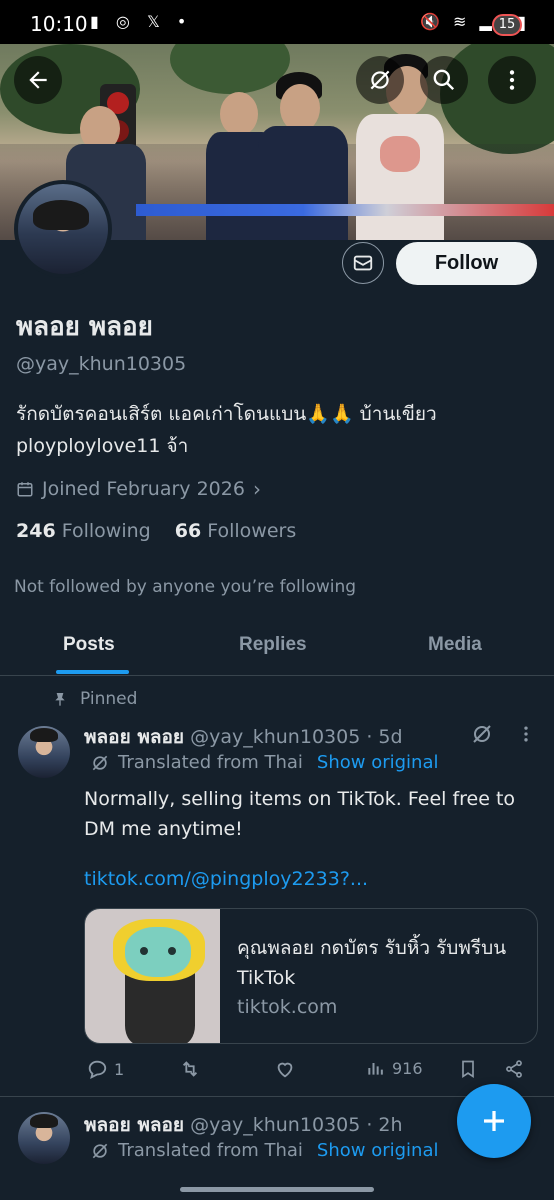  What do you see at coordinates (372, 963) in the screenshot?
I see `link-card-title: คุณพลอย กดบัตร รับหิ้ว รับพรีบน TikTok` at bounding box center [372, 963].